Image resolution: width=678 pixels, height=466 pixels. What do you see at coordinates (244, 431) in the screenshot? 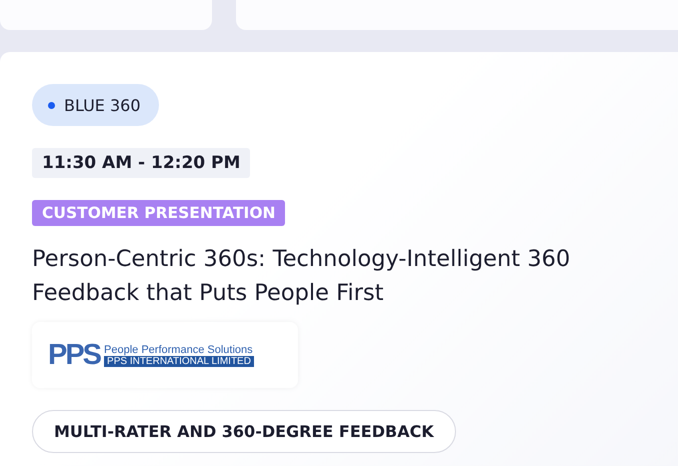
I see `topic-tag: MULTI-RATER AND 360-DEGREE FEEDBACK` at bounding box center [244, 431].